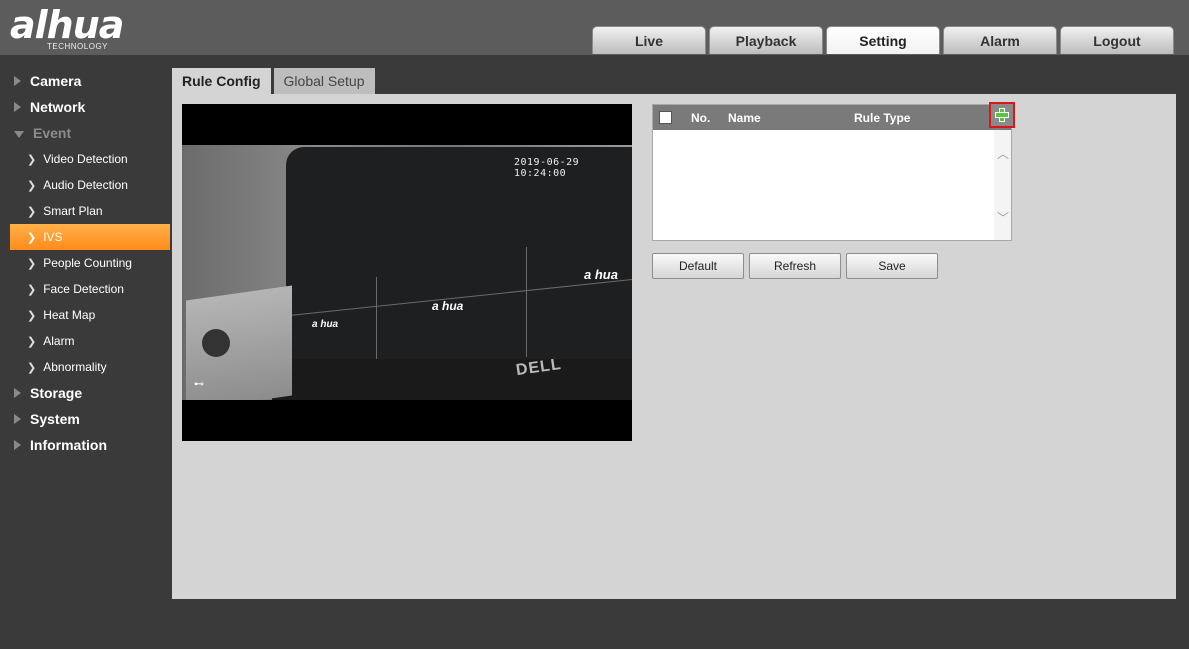 Image resolution: width=1189 pixels, height=649 pixels. Describe the element at coordinates (53, 237) in the screenshot. I see `sidebar-sub-label: IVS` at that location.